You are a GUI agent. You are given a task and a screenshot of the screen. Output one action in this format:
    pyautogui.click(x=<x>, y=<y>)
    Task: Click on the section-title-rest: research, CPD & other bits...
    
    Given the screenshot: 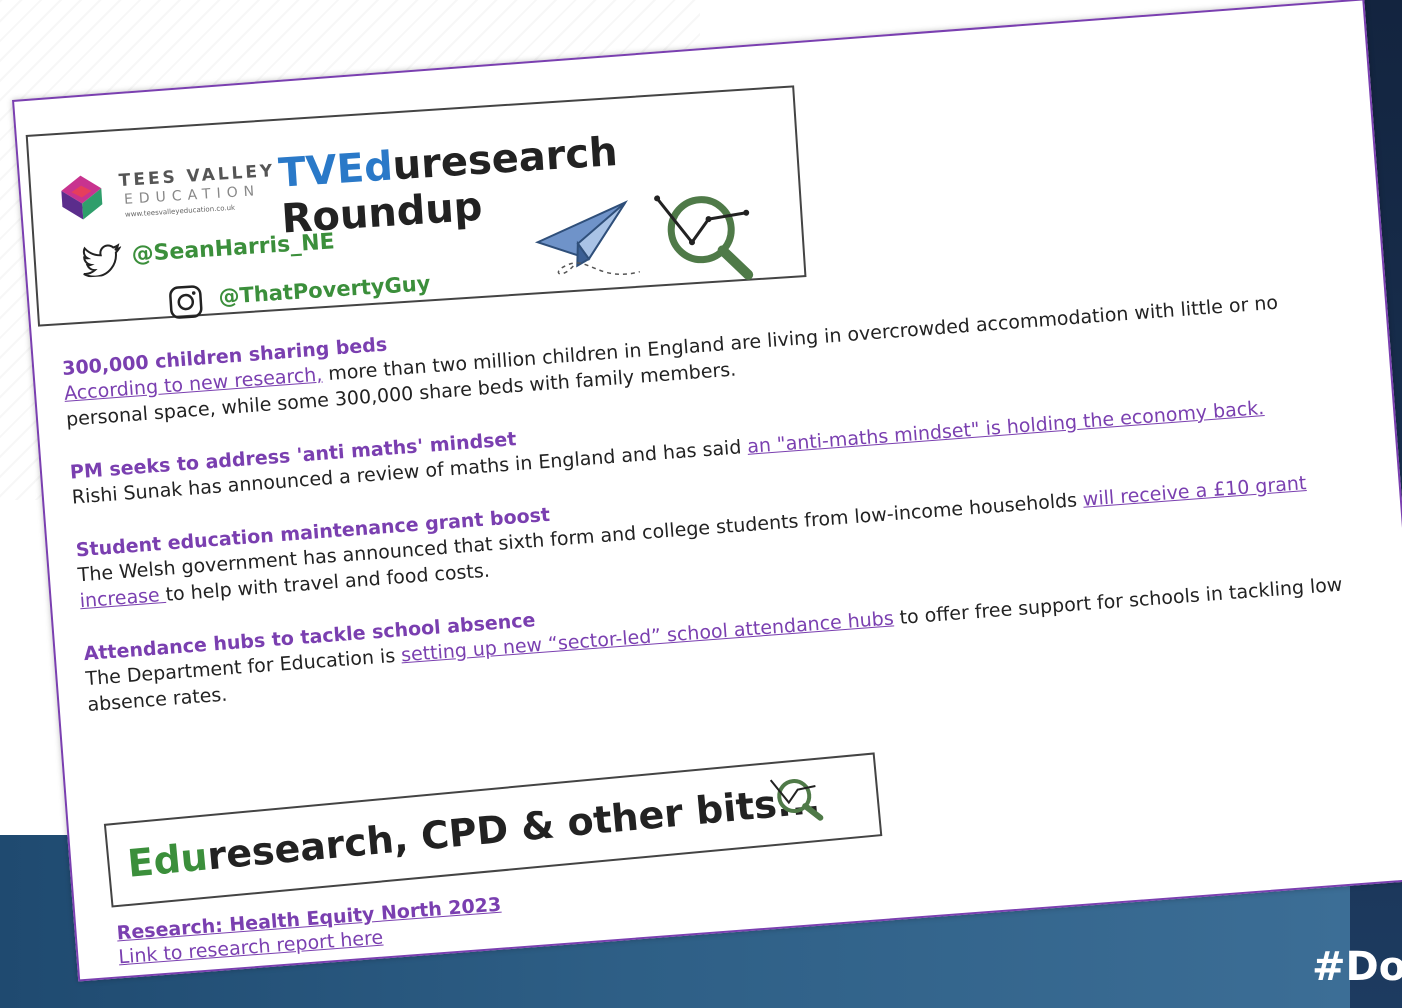 What is the action you would take?
    pyautogui.click(x=513, y=828)
    